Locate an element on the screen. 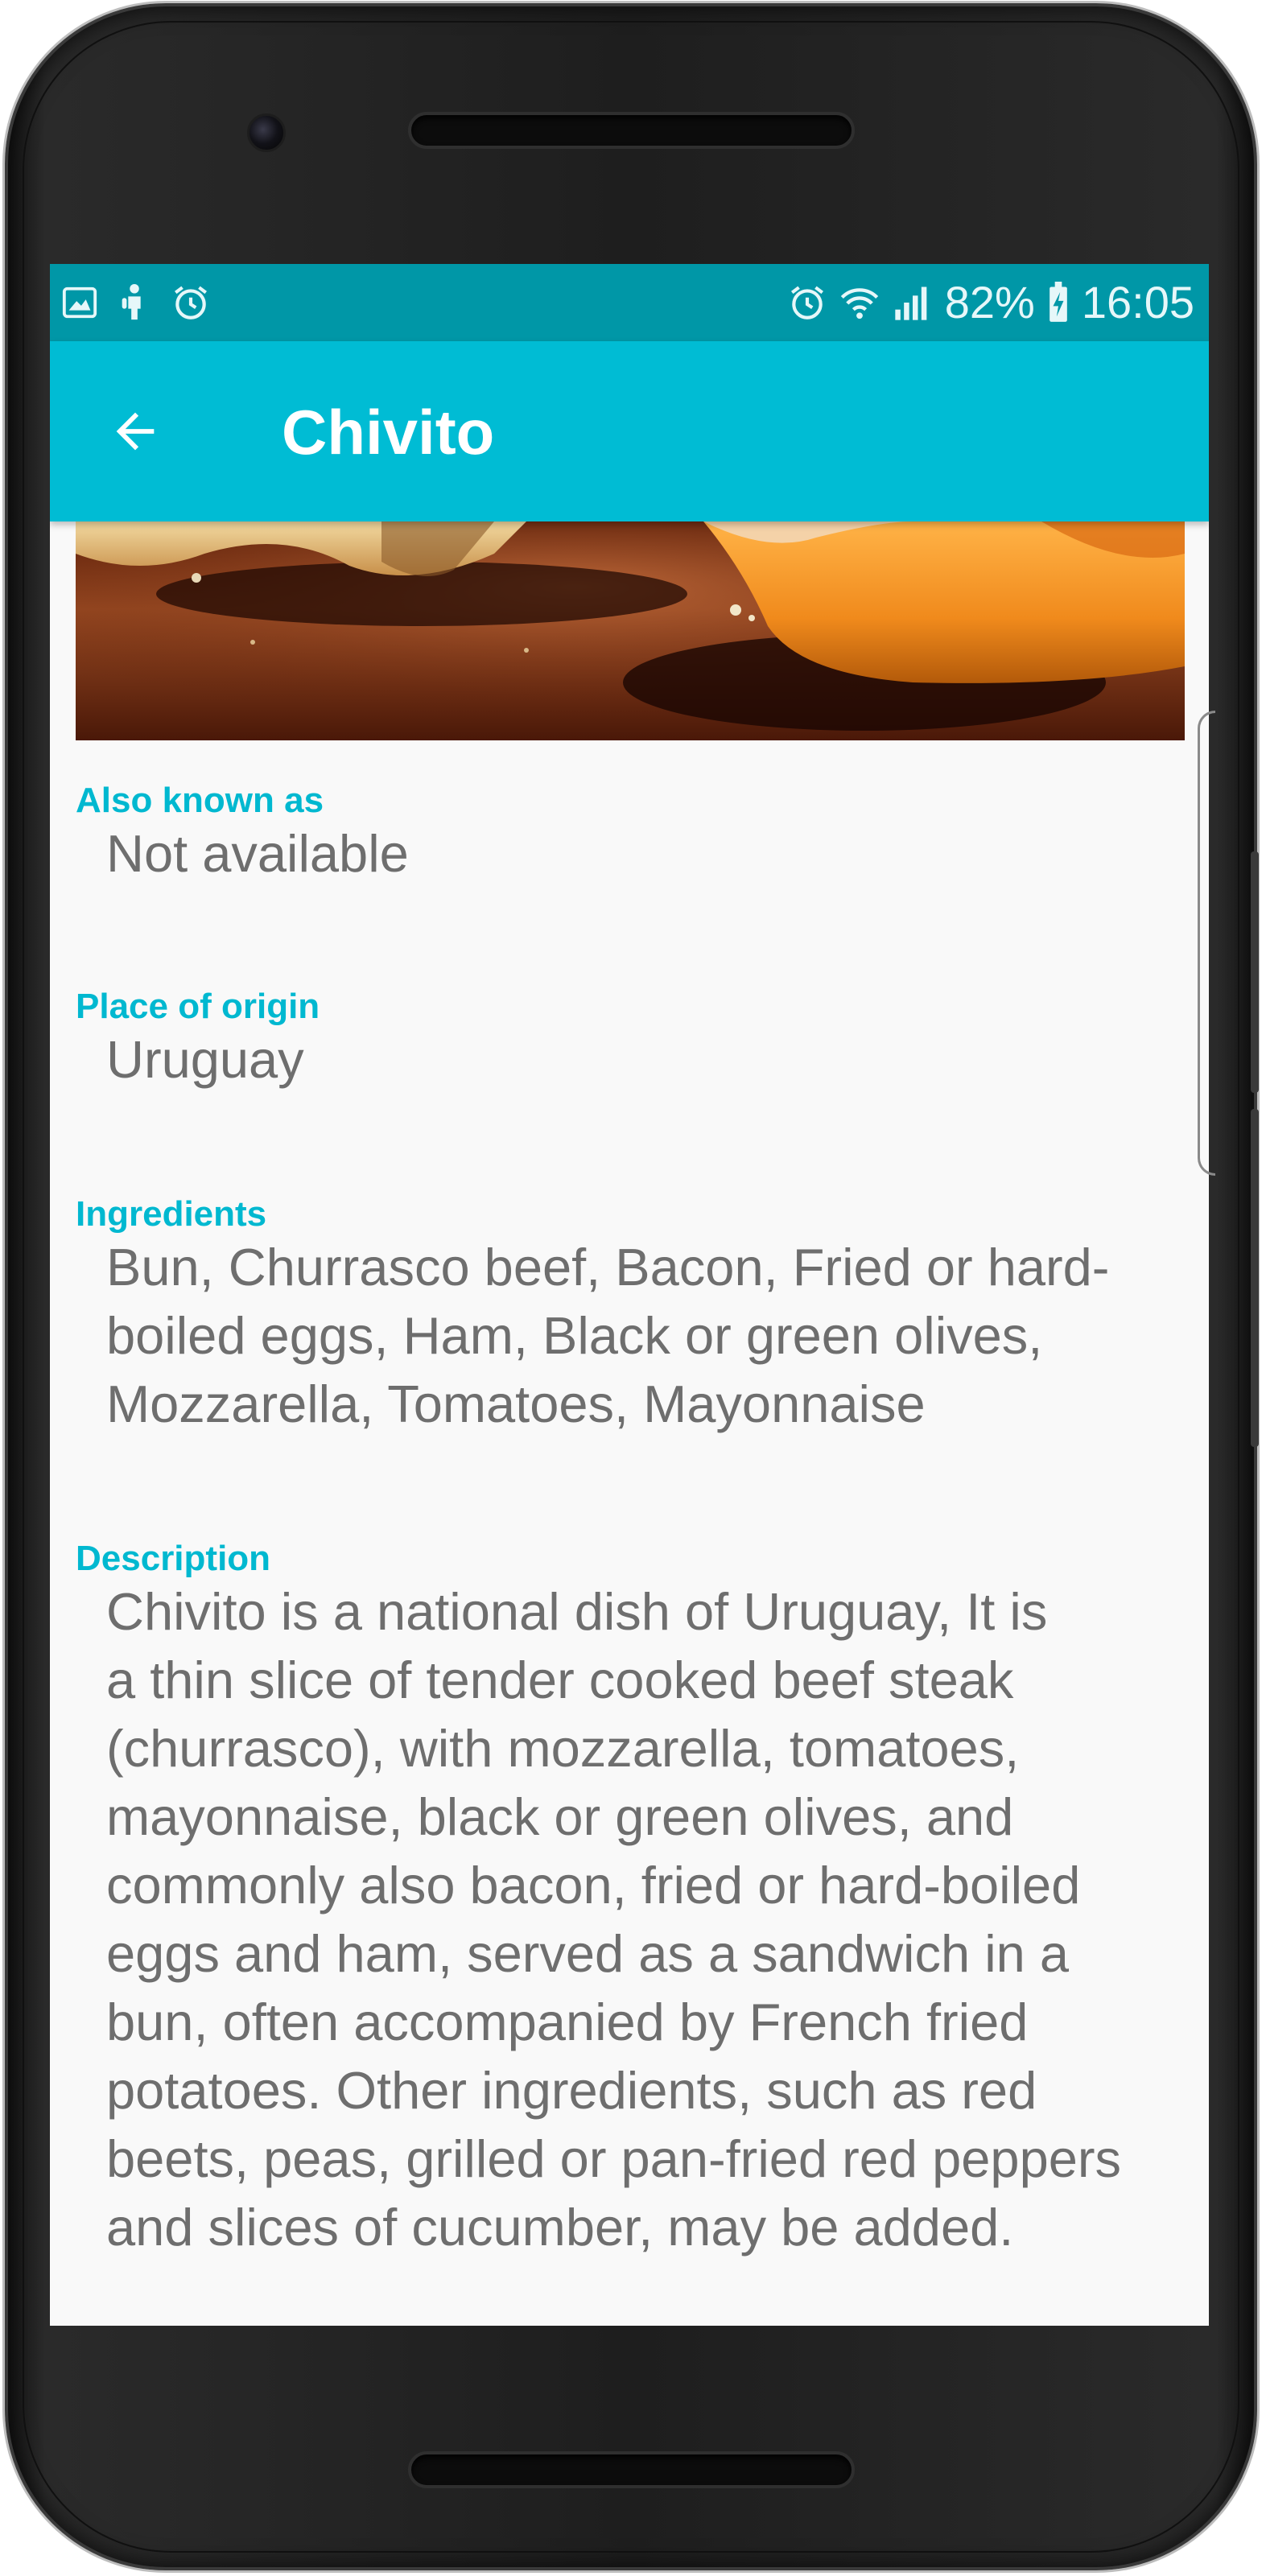  clock: 16:05 is located at coordinates (1137, 302).